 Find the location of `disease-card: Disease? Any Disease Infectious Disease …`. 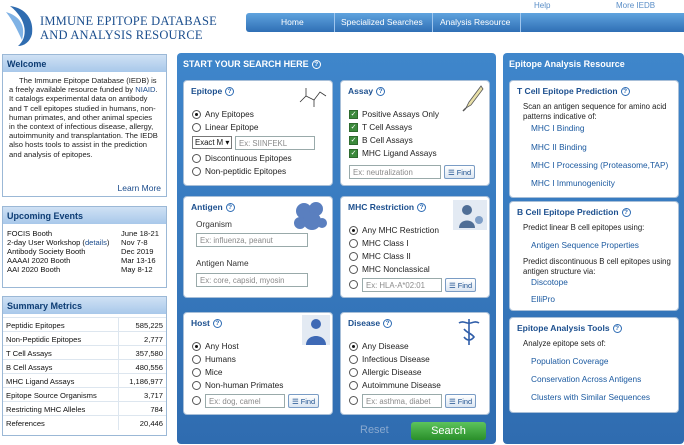

disease-card: Disease? Any Disease Infectious Disease … is located at coordinates (415, 363).